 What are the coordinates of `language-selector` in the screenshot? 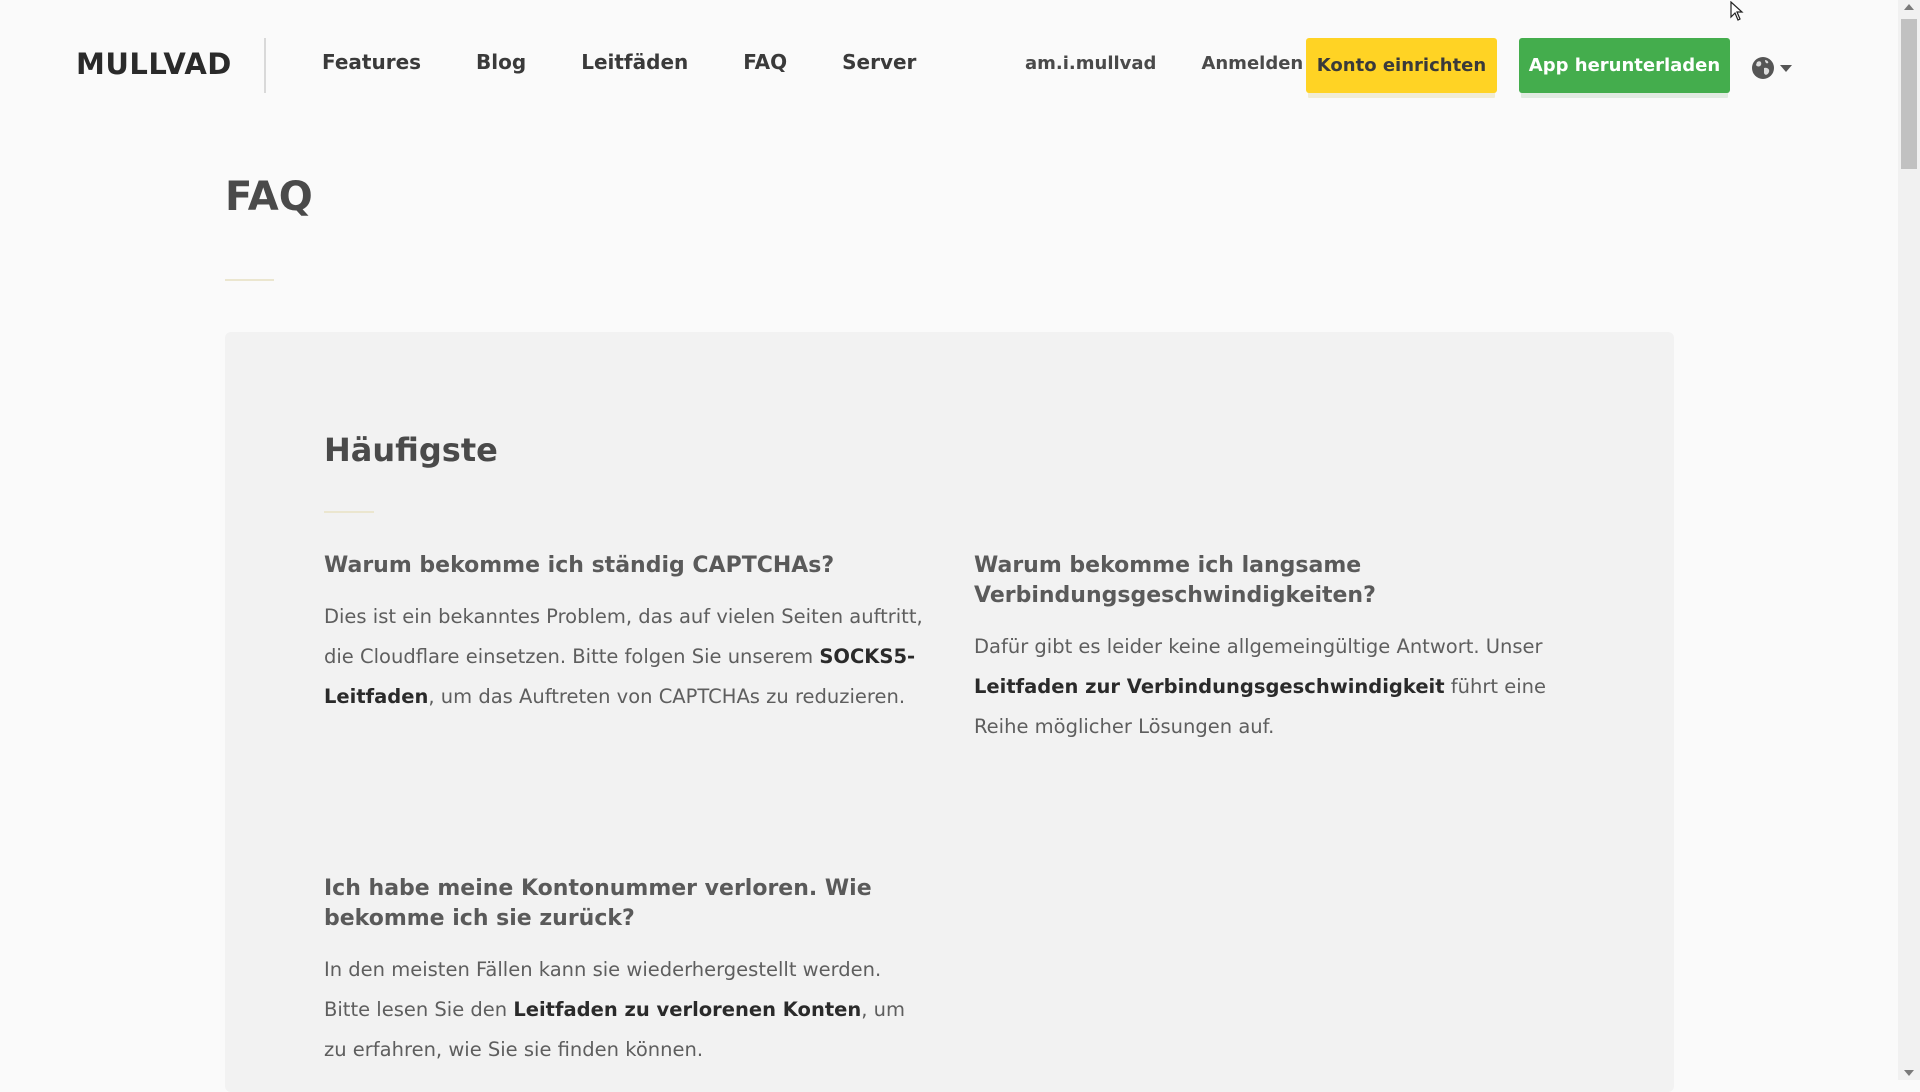 It's located at (1772, 68).